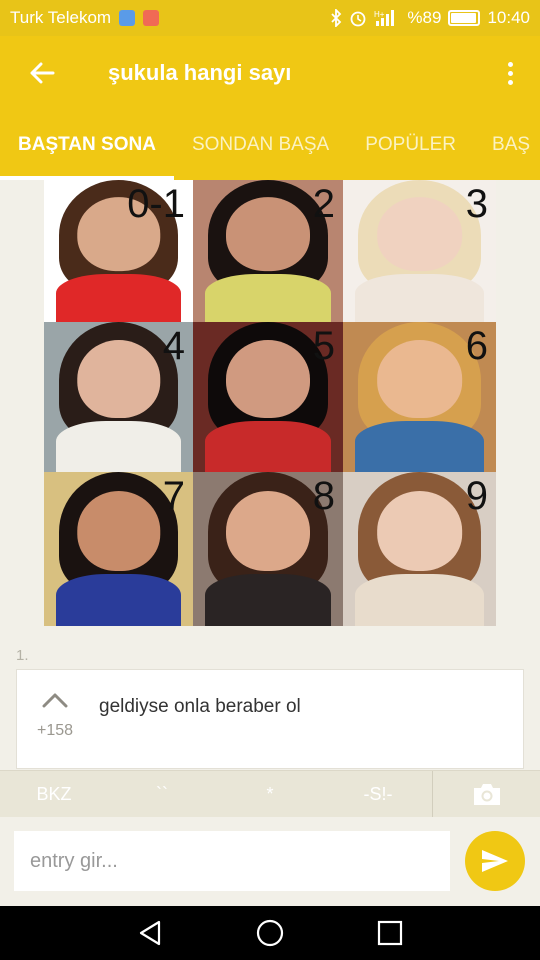 Image resolution: width=540 pixels, height=960 pixels. I want to click on triangle-back-icon, so click(150, 933).